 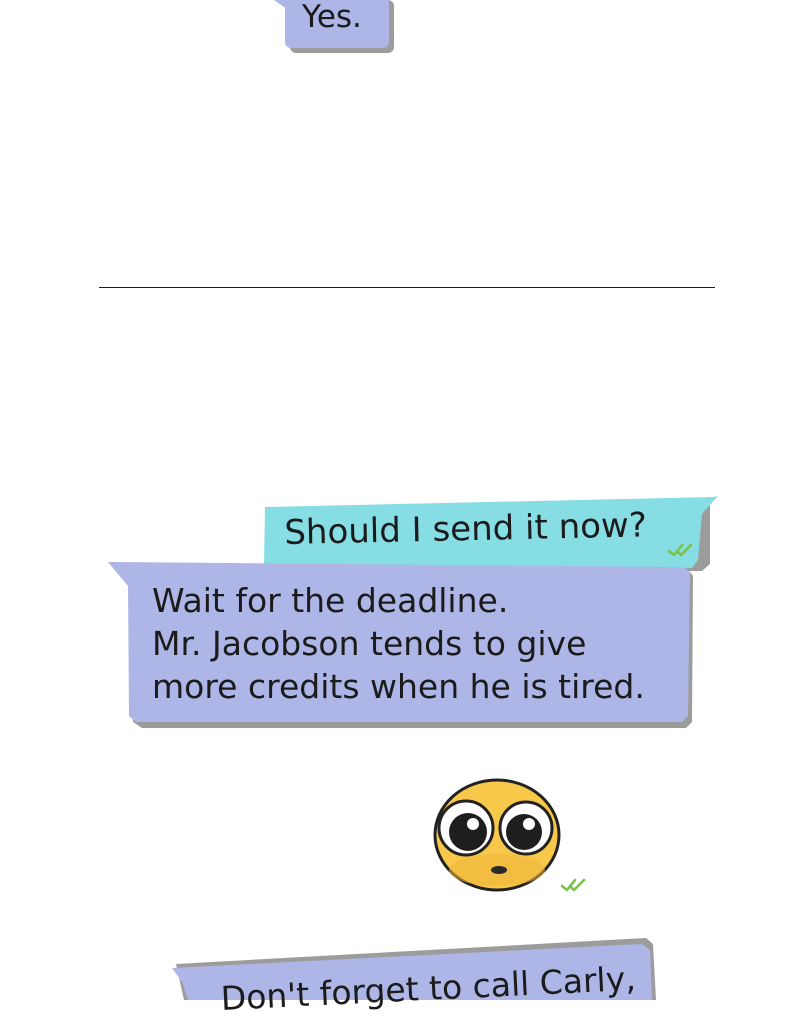 What do you see at coordinates (398, 686) in the screenshot?
I see `message-line-3: more credits when he is tired.` at bounding box center [398, 686].